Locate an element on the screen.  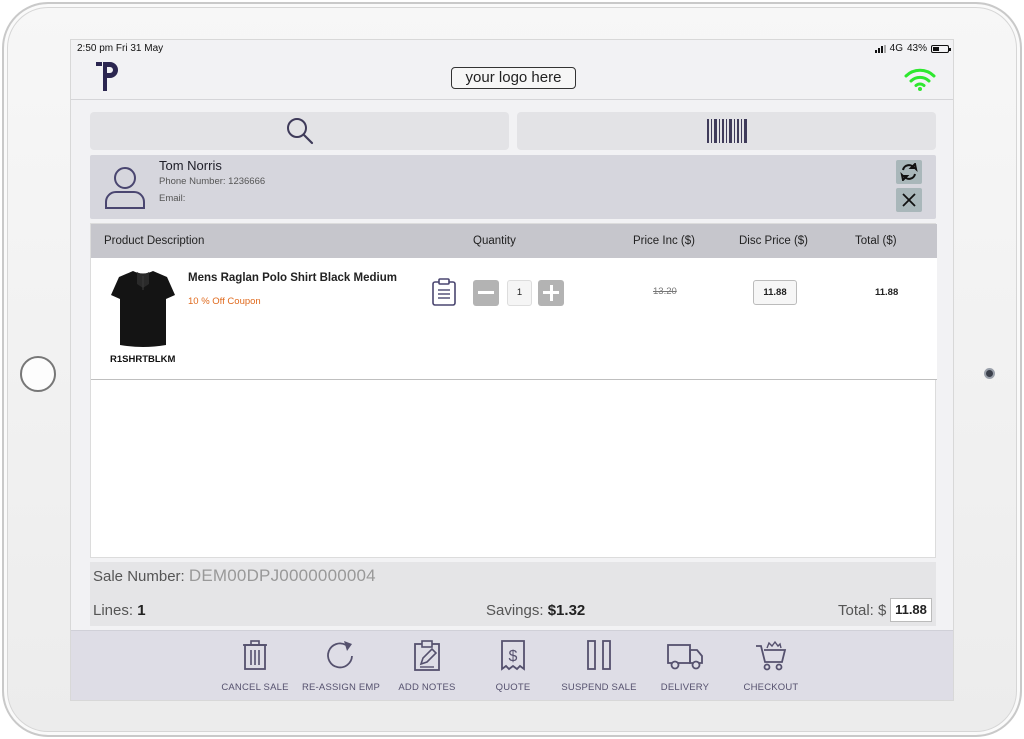
app-header: your logo here is located at coordinates (512, 78).